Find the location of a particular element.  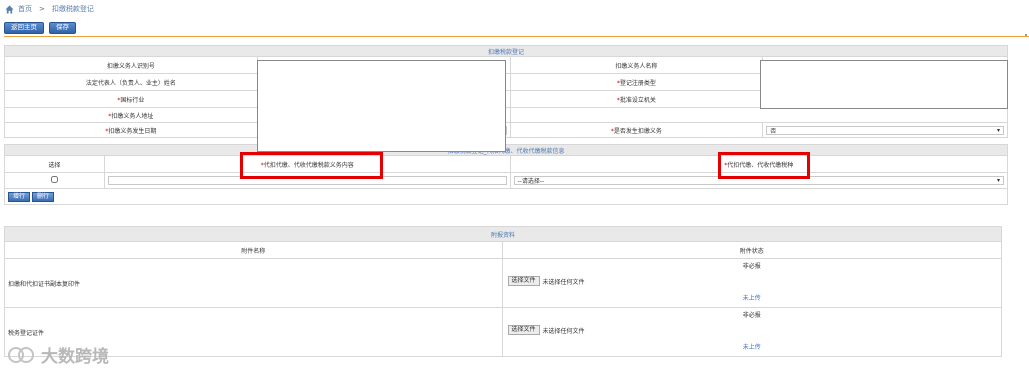

breadcrumb: 首页 > 扣缴税款登记 is located at coordinates (49, 9).